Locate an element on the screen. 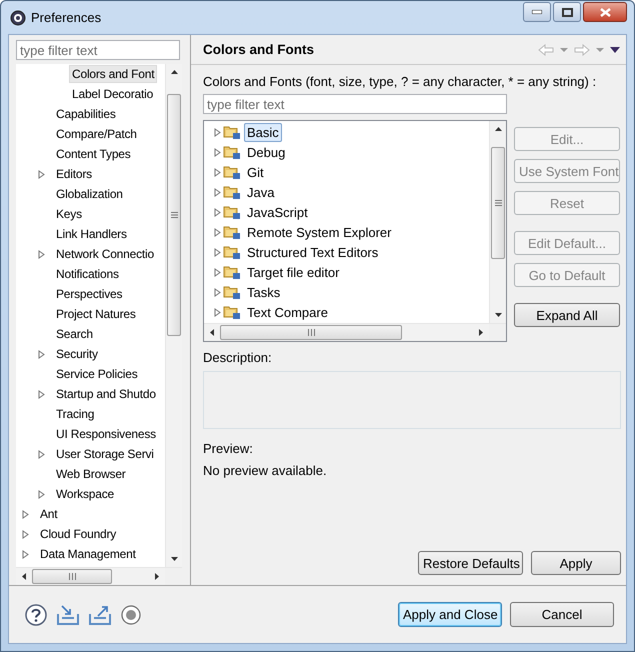 Image resolution: width=635 pixels, height=652 pixels. side-button: Expand All is located at coordinates (567, 315).